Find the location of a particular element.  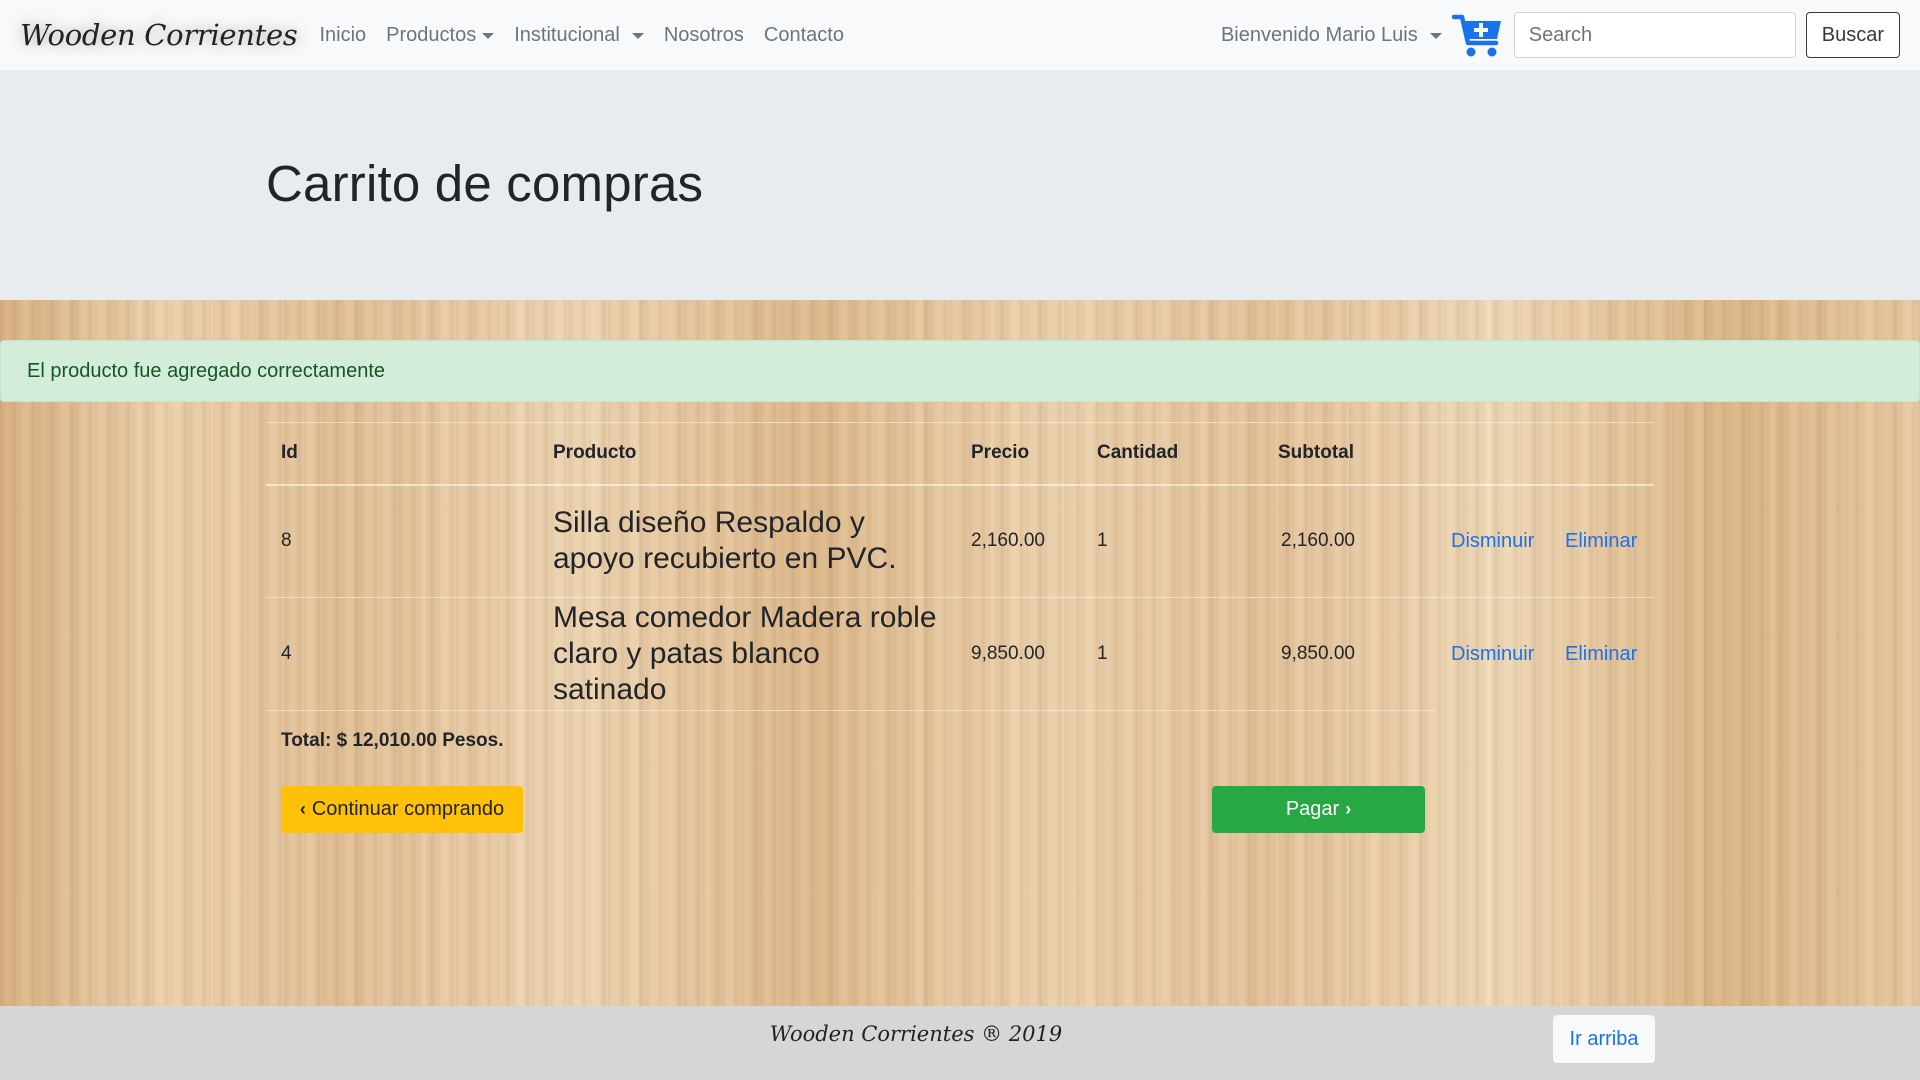

column-header-id: Id is located at coordinates (402, 454).